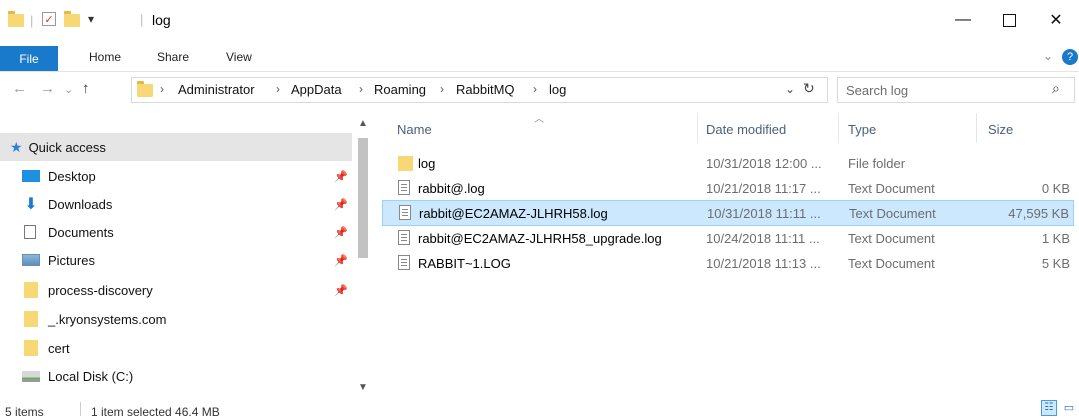  Describe the element at coordinates (16, 146) in the screenshot. I see `star-icon: ★` at that location.